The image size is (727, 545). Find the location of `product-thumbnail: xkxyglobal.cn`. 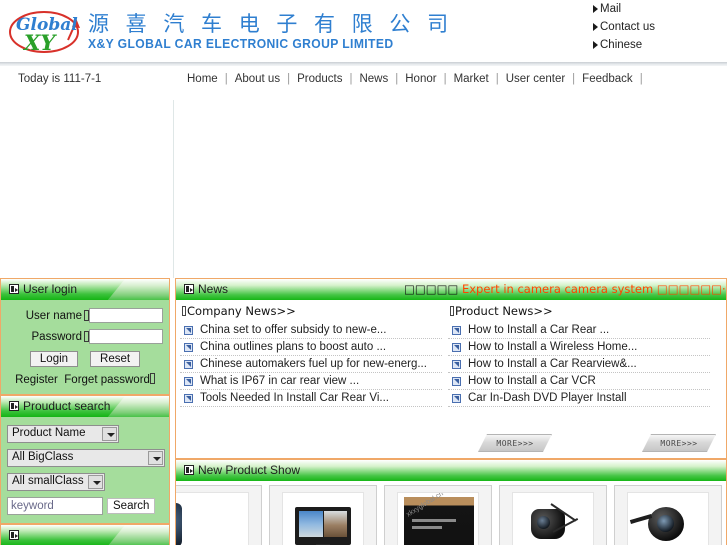

product-thumbnail: xkxyglobal.cn is located at coordinates (438, 515).